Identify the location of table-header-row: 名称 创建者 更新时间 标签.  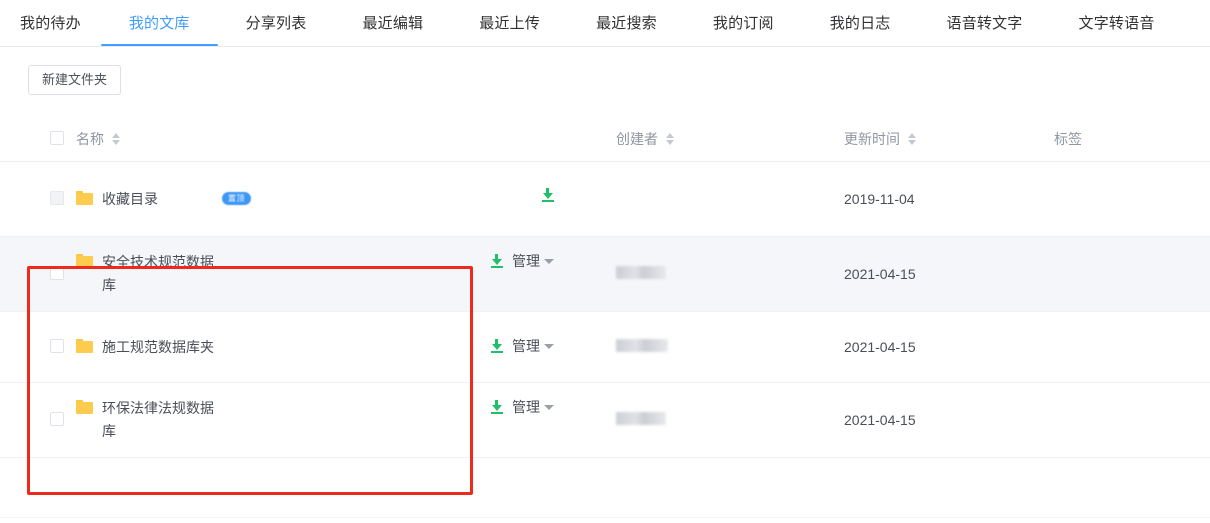
(605, 139).